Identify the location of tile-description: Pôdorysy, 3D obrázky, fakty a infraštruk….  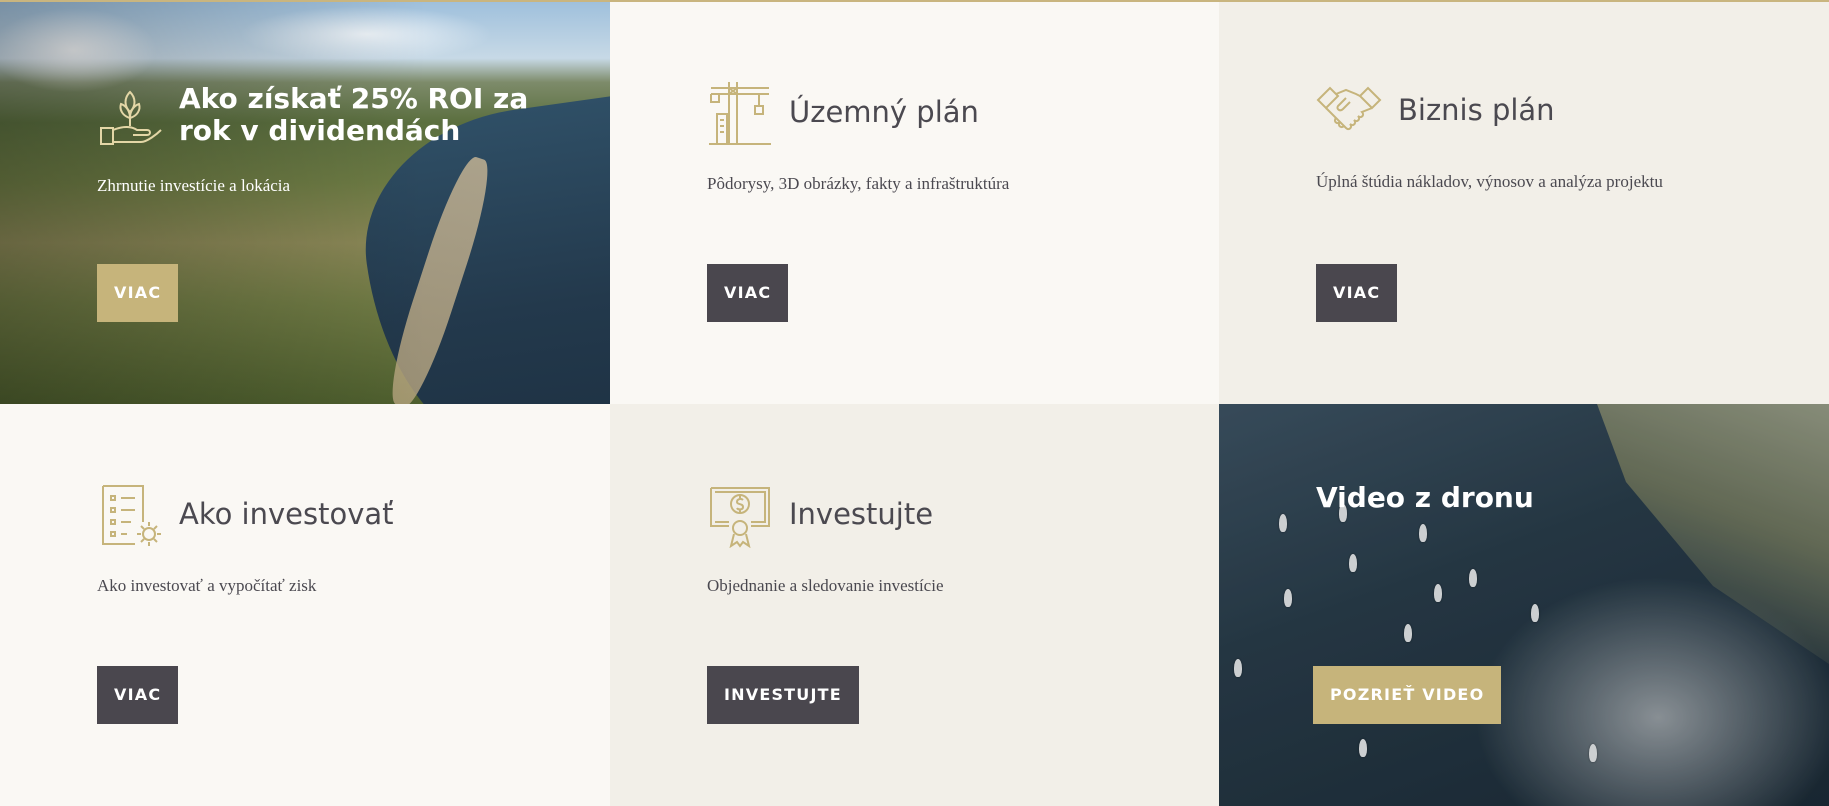
(858, 183).